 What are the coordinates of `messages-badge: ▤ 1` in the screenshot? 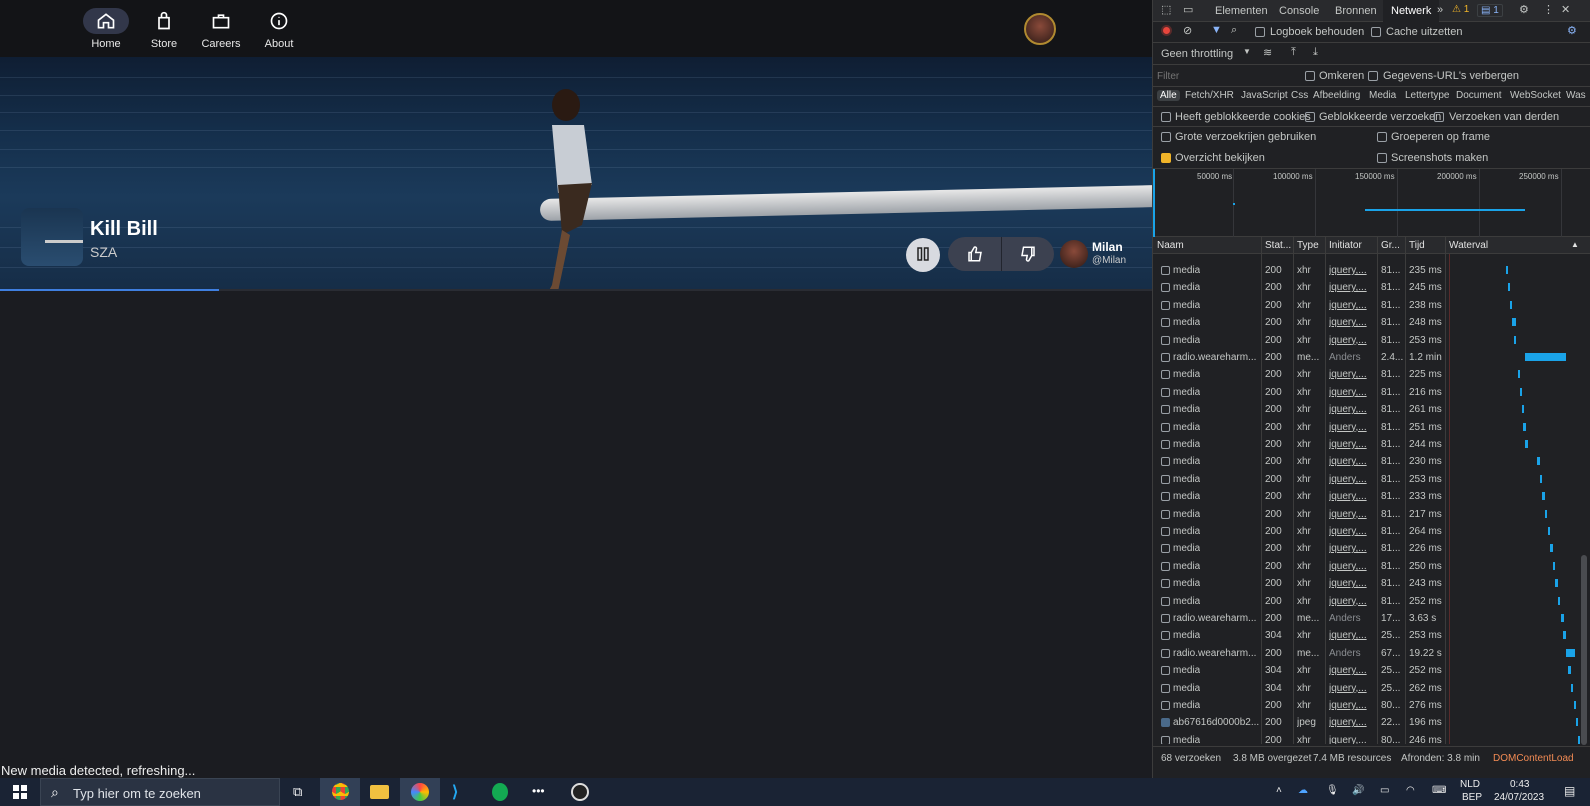 It's located at (1490, 10).